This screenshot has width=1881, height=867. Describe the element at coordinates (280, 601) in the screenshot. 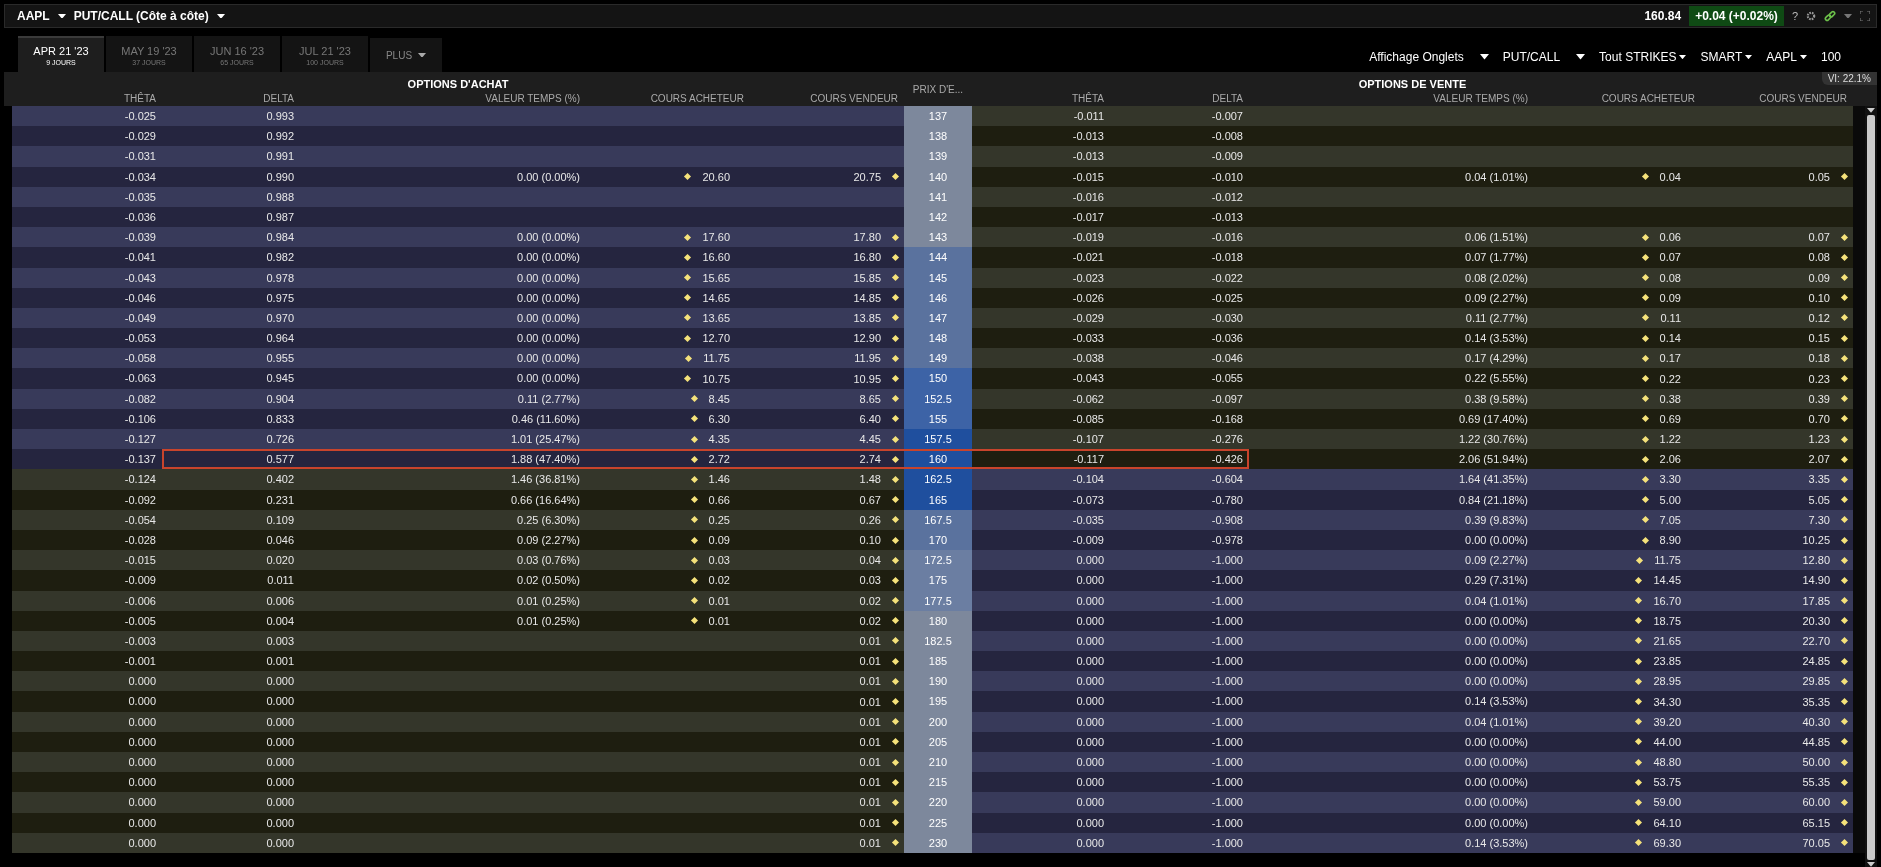

I see `delta-cell-text: 0.006` at that location.